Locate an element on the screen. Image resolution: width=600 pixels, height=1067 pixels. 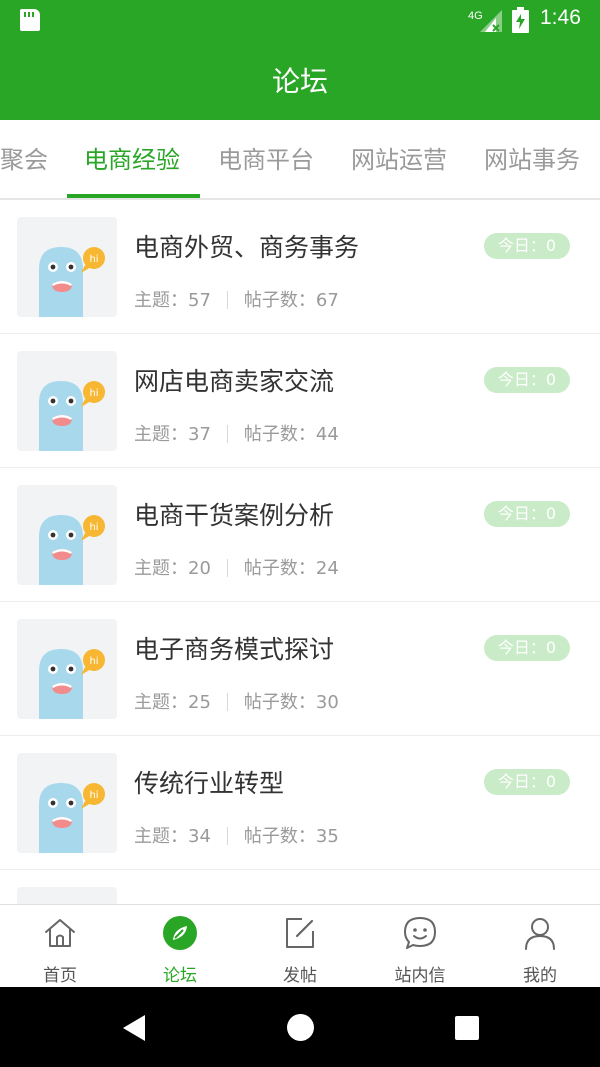
posts-count: 24 is located at coordinates (327, 568).